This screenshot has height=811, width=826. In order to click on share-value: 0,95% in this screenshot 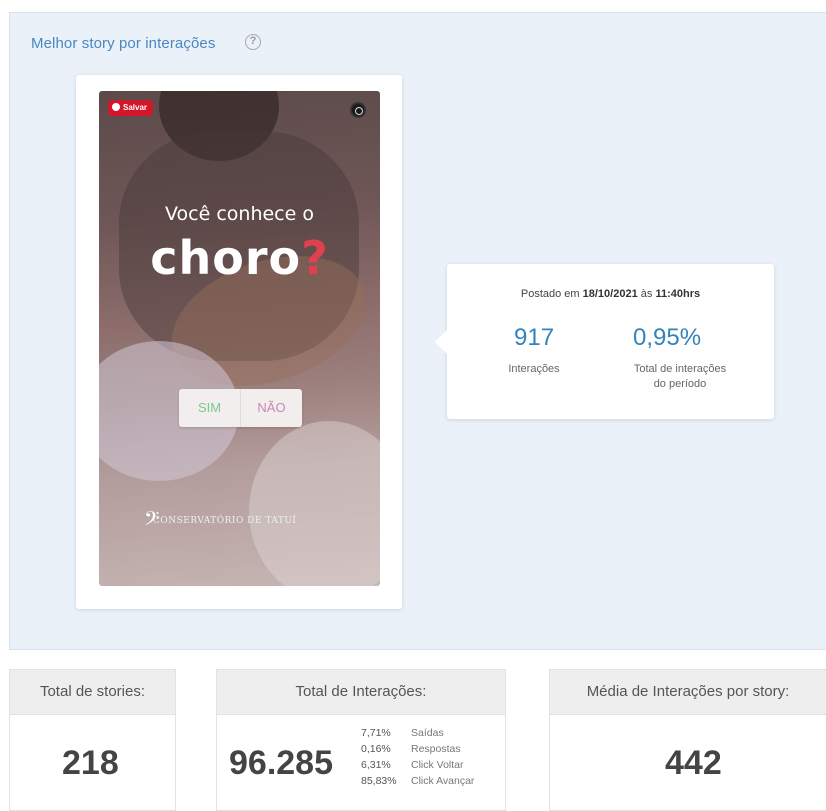, I will do `click(667, 337)`.